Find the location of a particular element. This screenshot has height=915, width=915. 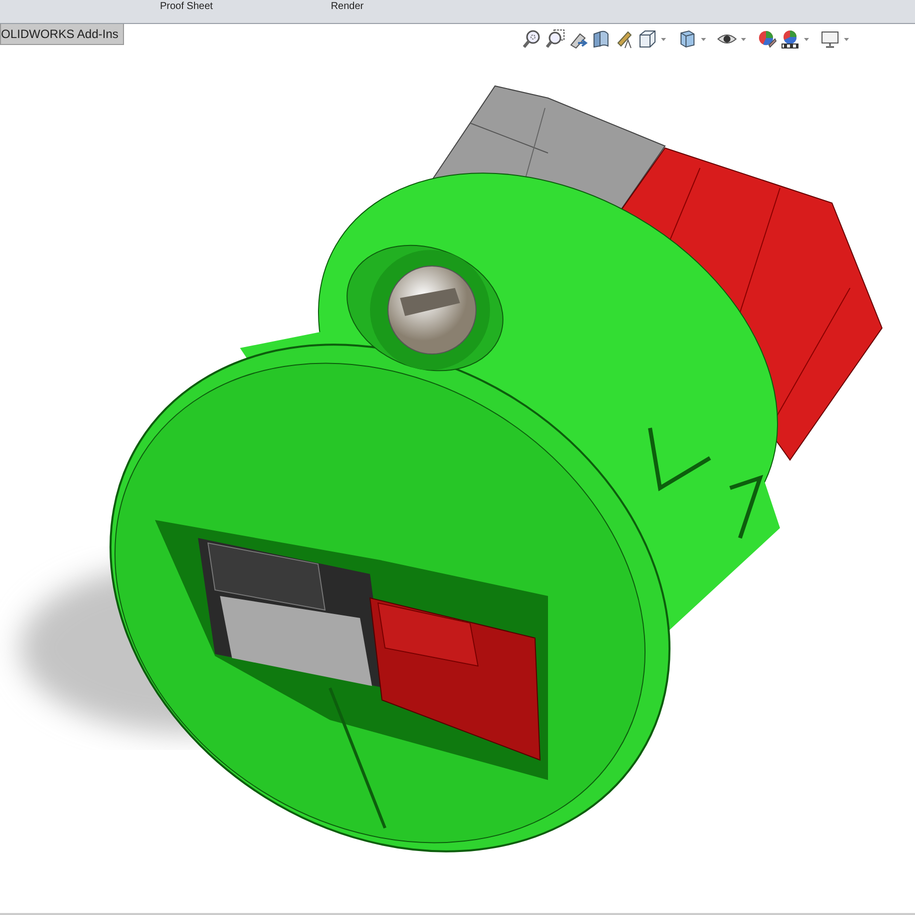

color-ball-icon is located at coordinates (767, 39).